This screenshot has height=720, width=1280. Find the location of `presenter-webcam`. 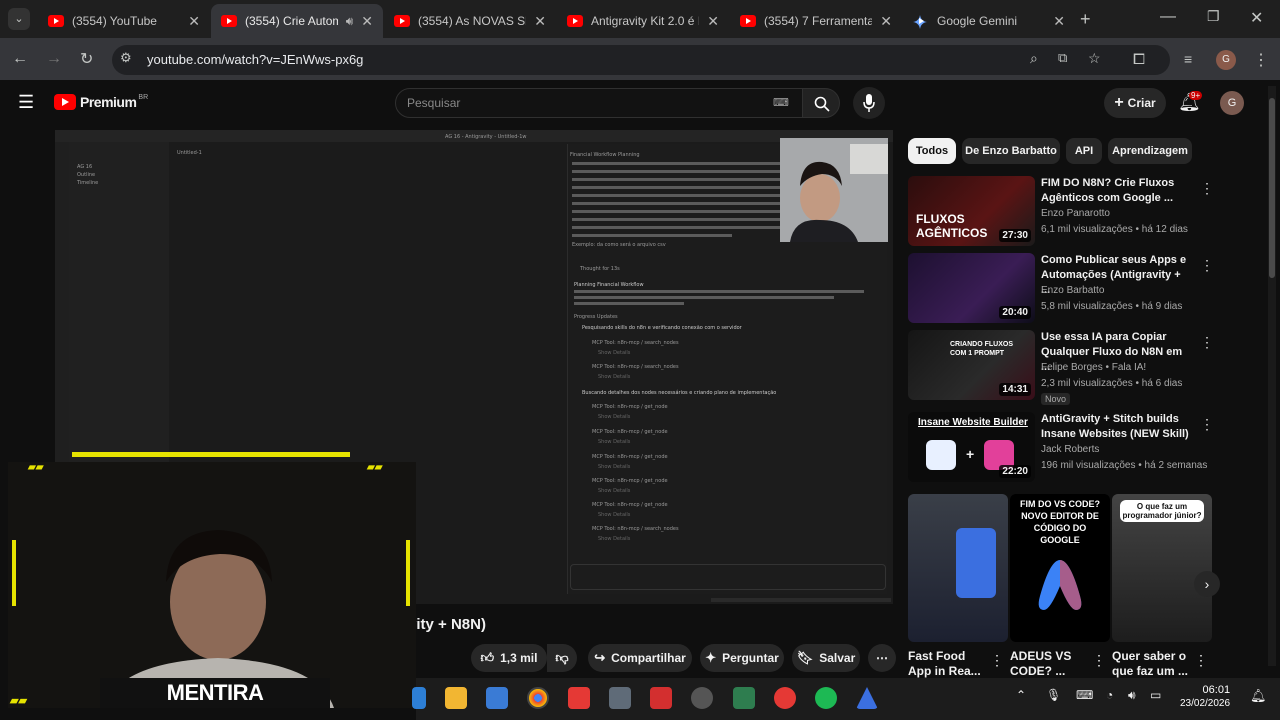

presenter-webcam is located at coordinates (834, 190).